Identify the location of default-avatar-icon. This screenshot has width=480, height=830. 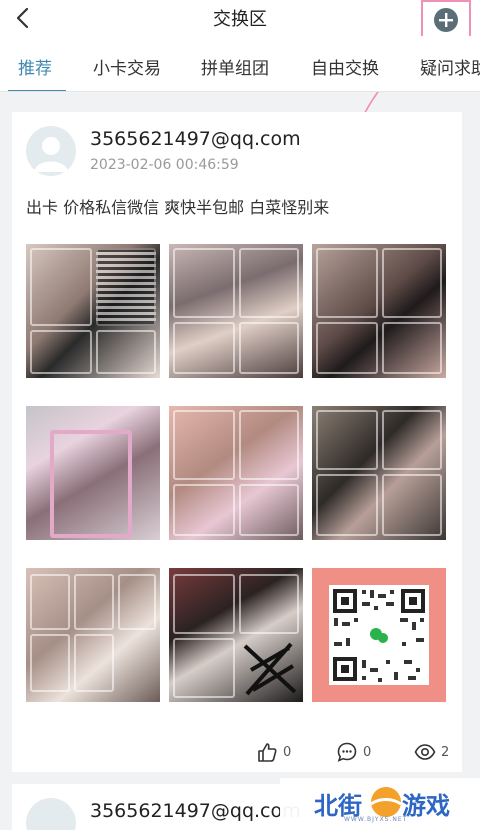
(51, 154).